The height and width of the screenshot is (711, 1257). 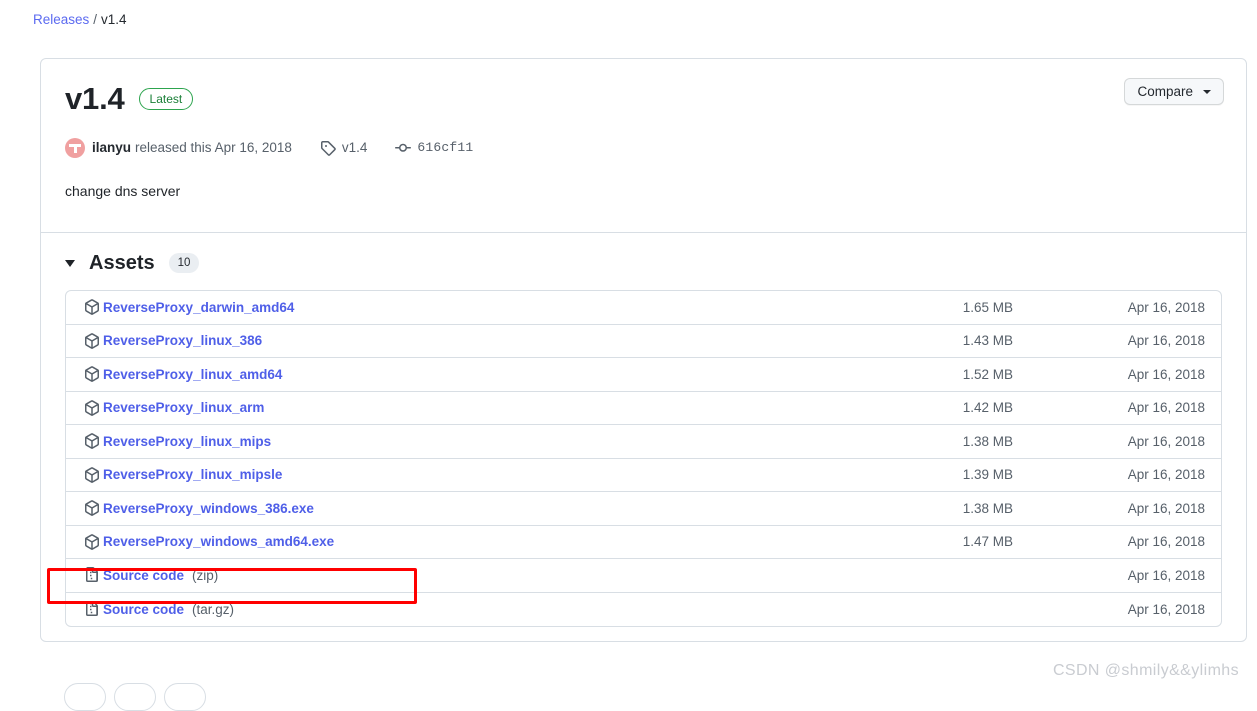 I want to click on asset-name-cell: ReverseProxy_windows_386.exe, so click(x=448, y=508).